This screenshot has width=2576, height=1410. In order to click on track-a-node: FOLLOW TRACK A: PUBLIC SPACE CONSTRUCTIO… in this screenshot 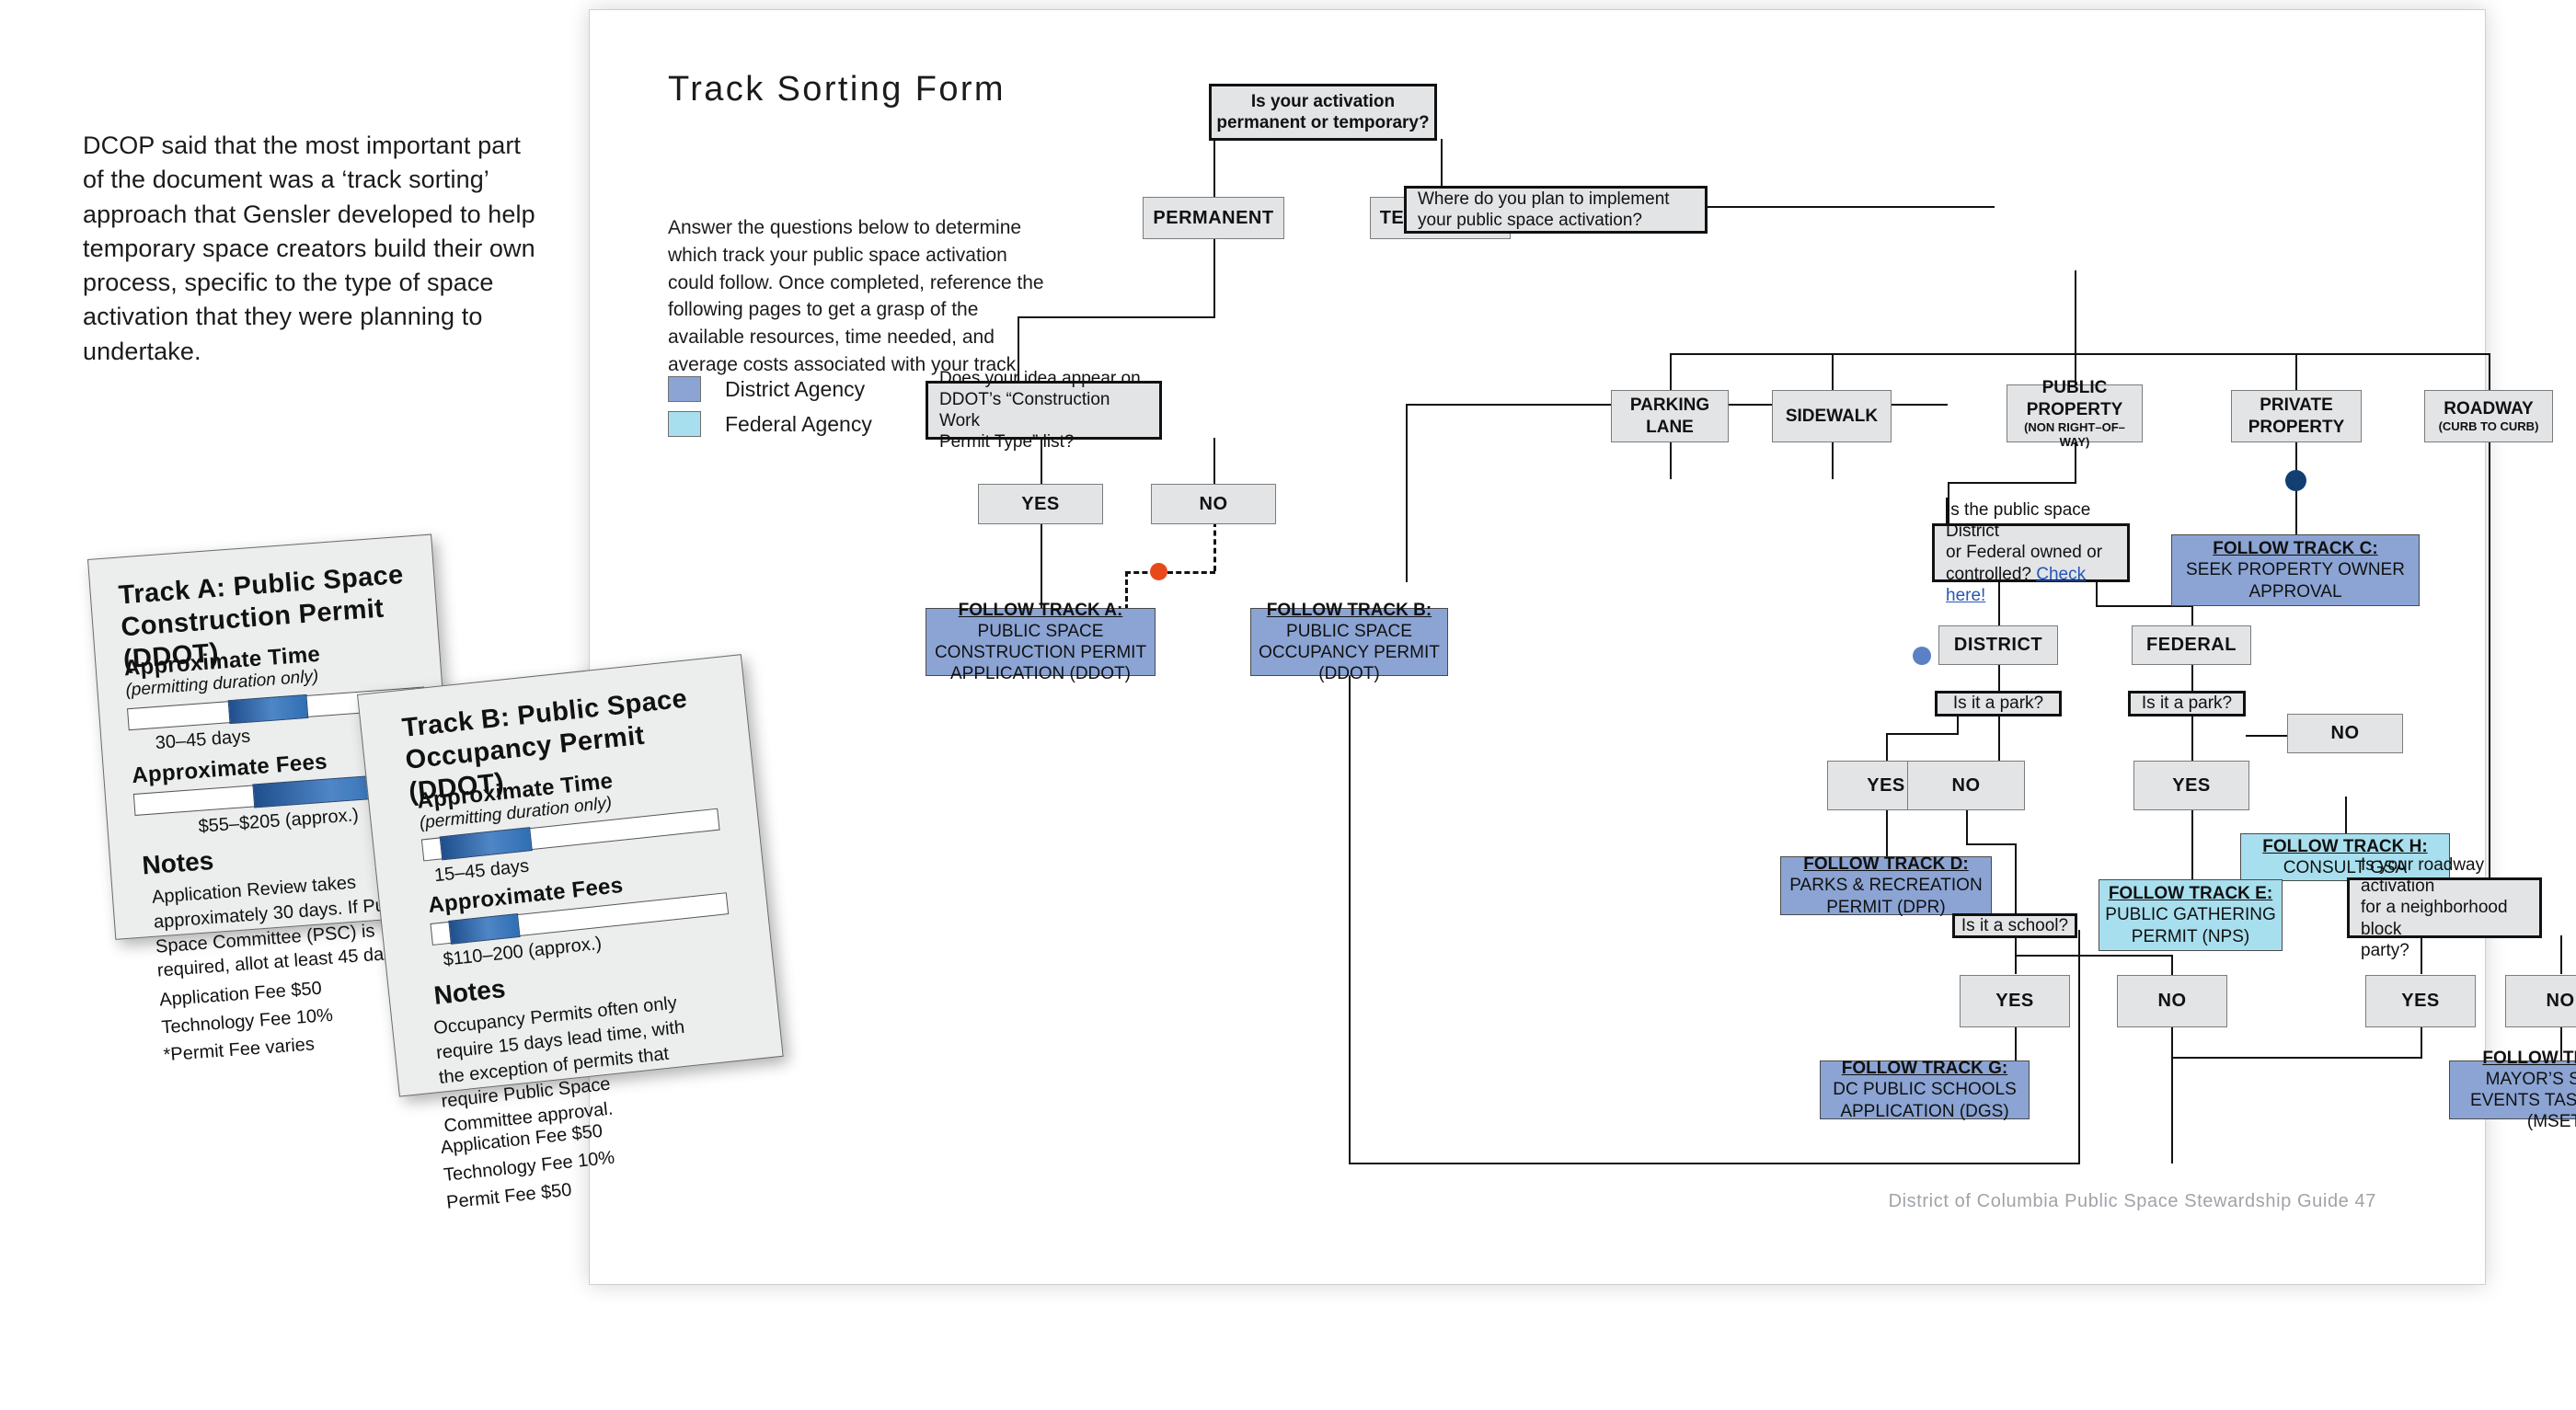, I will do `click(1041, 642)`.